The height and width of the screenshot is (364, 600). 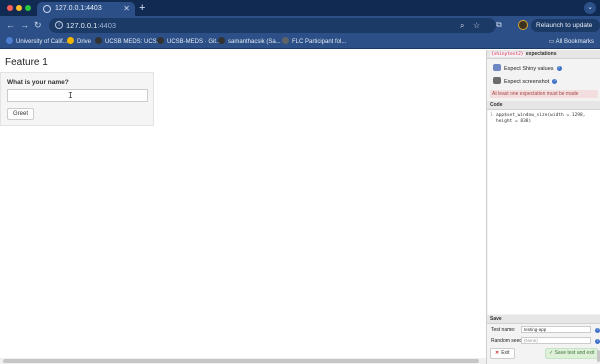 I want to click on page-title: Feature 1, so click(x=26, y=62).